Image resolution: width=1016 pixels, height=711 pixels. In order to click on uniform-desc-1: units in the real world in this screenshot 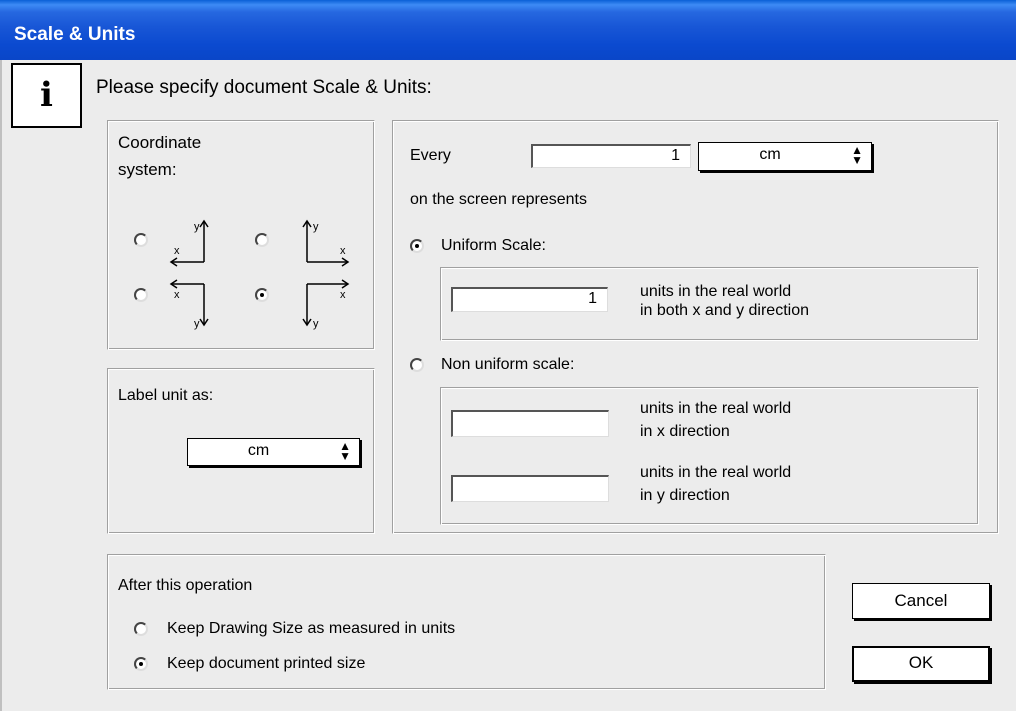, I will do `click(716, 291)`.